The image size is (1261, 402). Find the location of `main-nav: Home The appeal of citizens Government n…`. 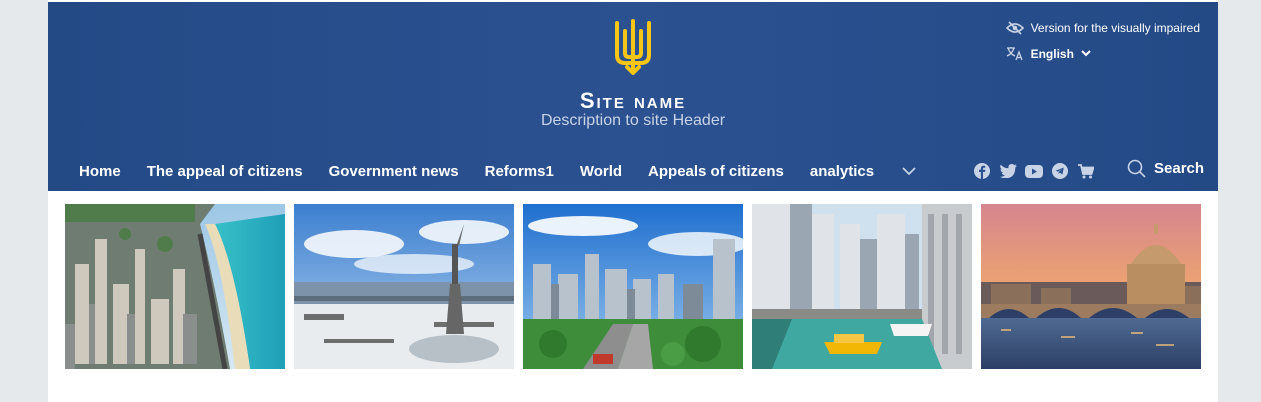

main-nav: Home The appeal of citizens Government n… is located at coordinates (497, 171).